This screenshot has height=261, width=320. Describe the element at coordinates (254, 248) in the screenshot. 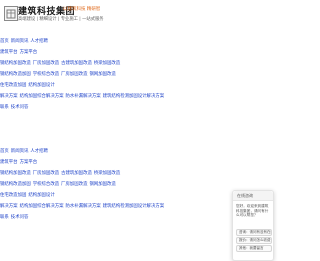

I see `chat-option-button: 其他：我要留言` at that location.